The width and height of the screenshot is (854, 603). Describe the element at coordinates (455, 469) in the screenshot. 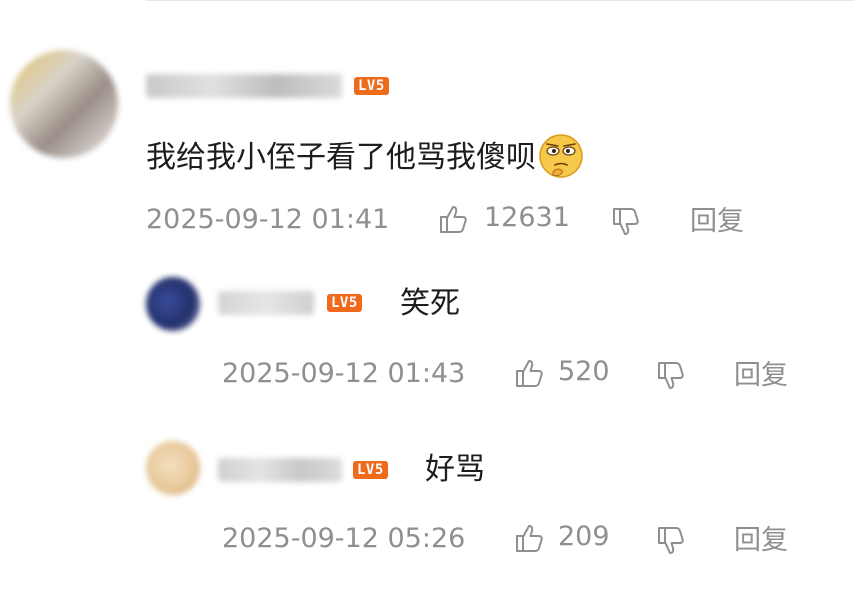

I see `comment-text: 好骂` at that location.